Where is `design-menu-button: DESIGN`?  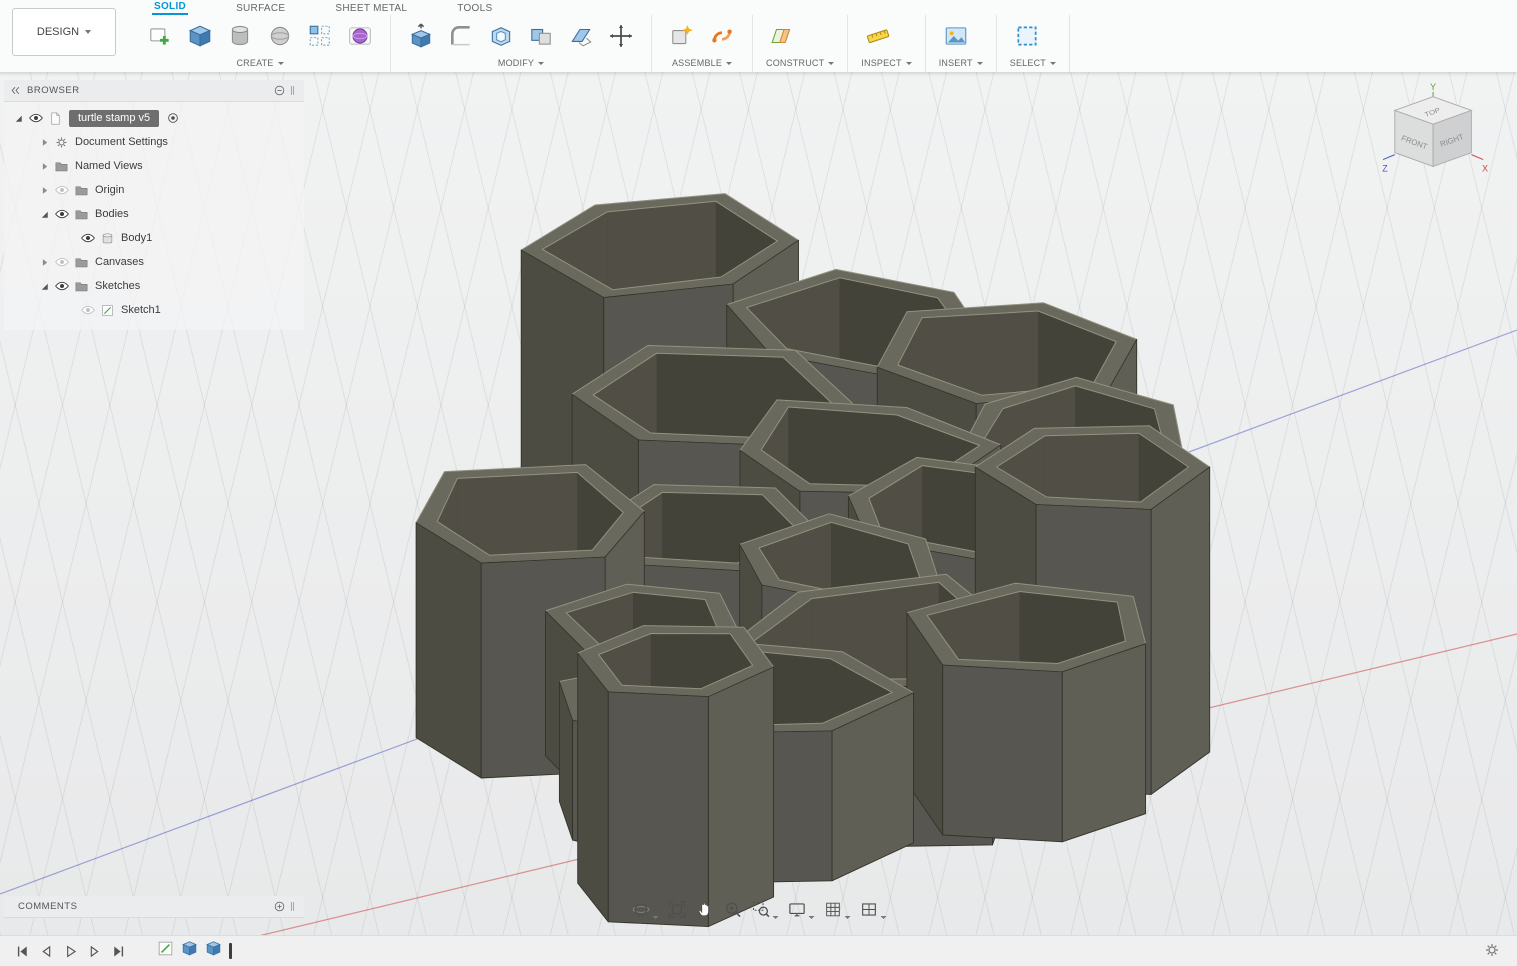 design-menu-button: DESIGN is located at coordinates (64, 32).